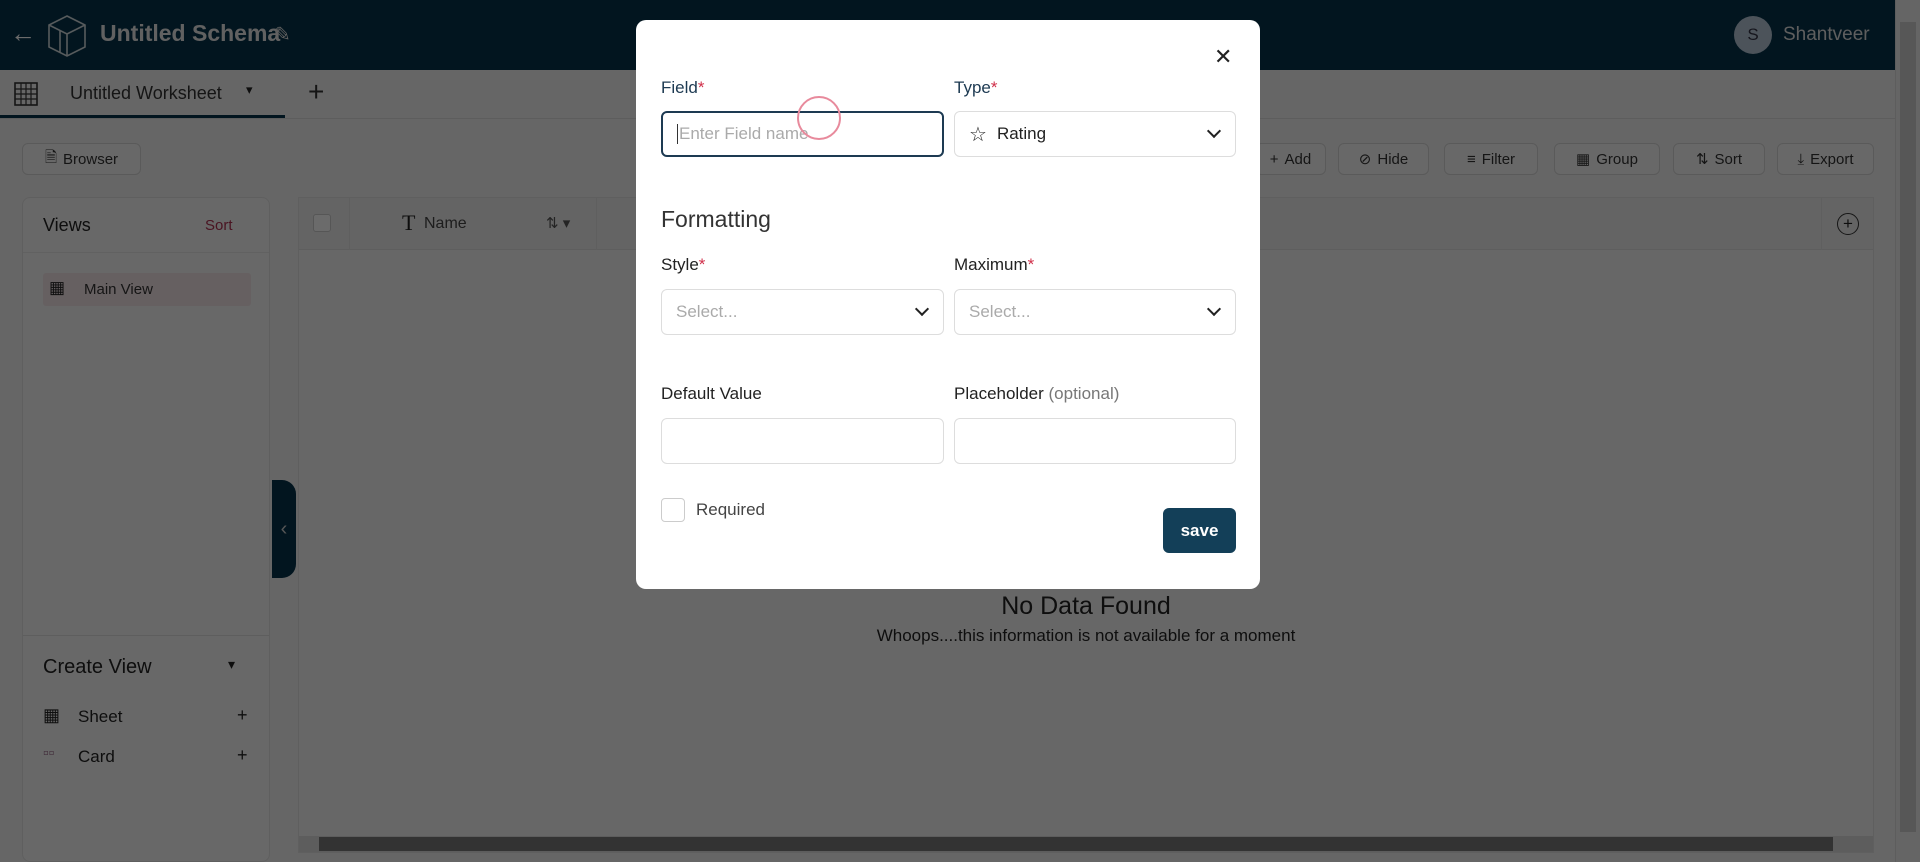 The height and width of the screenshot is (862, 1920). I want to click on group-button: ▦ Group, so click(1607, 159).